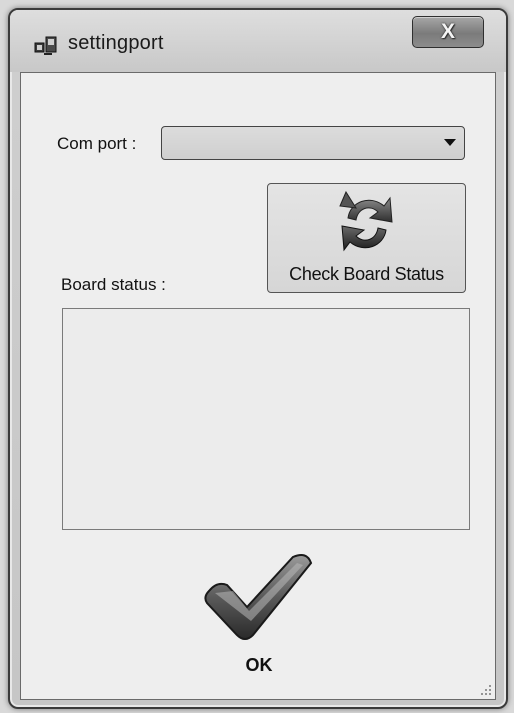  Describe the element at coordinates (259, 665) in the screenshot. I see `ok-label: OK` at that location.